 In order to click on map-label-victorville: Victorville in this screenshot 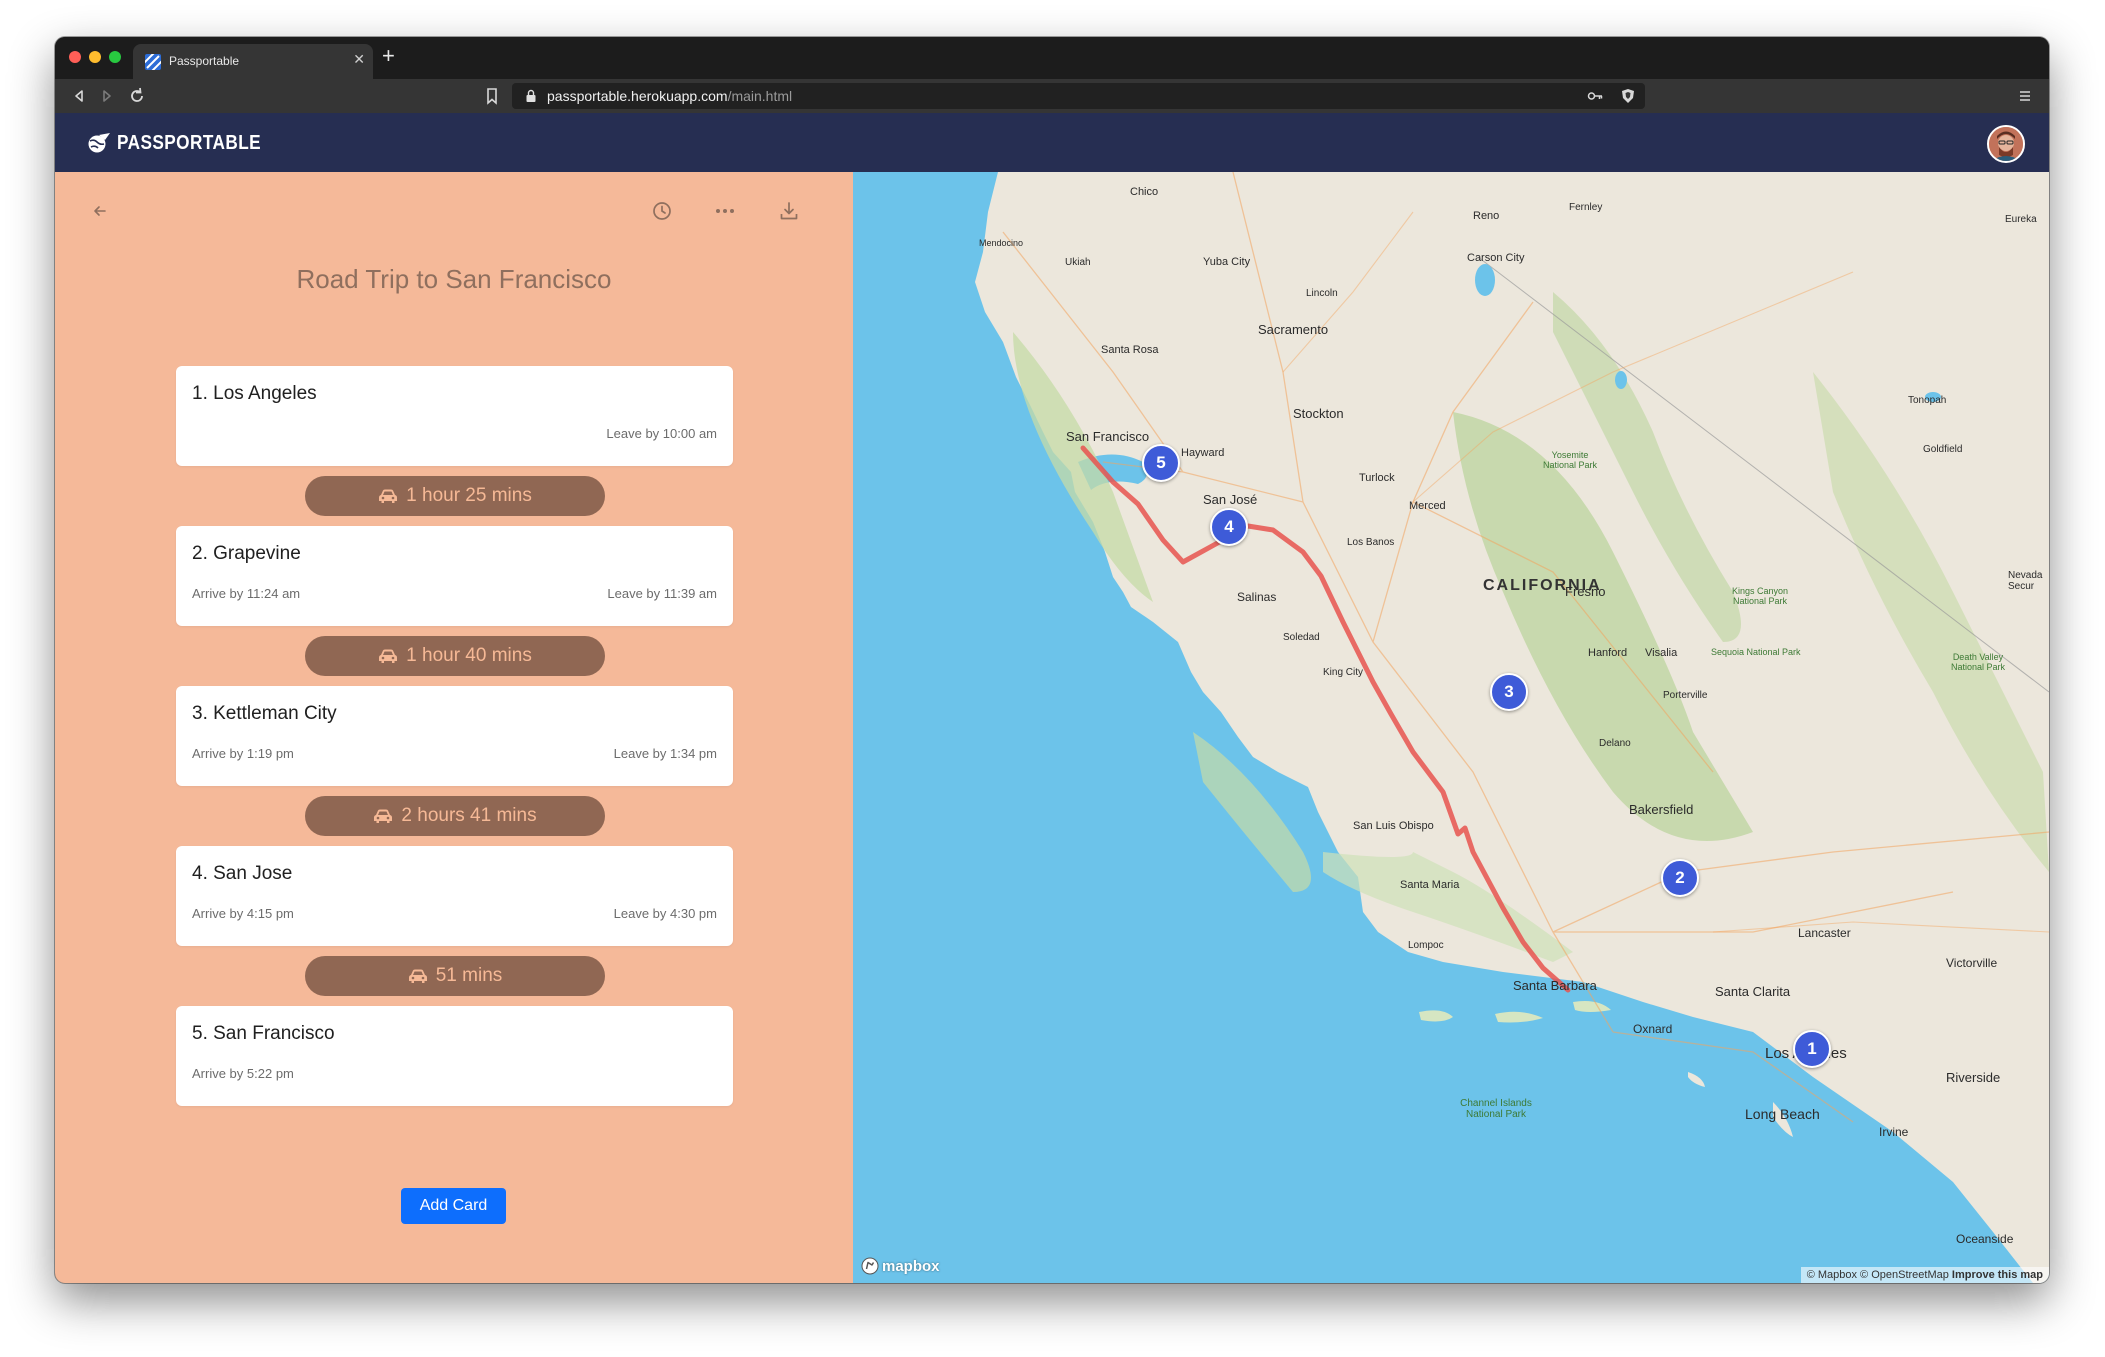, I will do `click(1972, 963)`.